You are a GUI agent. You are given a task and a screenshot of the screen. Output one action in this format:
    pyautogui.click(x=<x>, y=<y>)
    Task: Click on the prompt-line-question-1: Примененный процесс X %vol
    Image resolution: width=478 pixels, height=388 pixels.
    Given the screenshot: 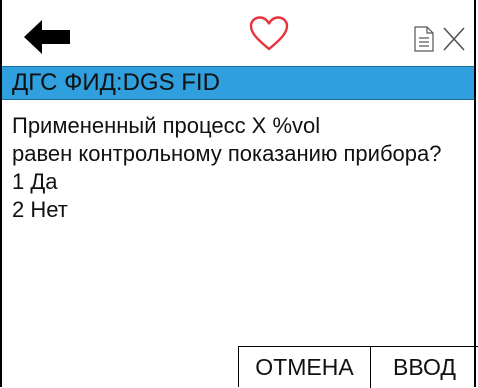 What is the action you would take?
    pyautogui.click(x=166, y=125)
    